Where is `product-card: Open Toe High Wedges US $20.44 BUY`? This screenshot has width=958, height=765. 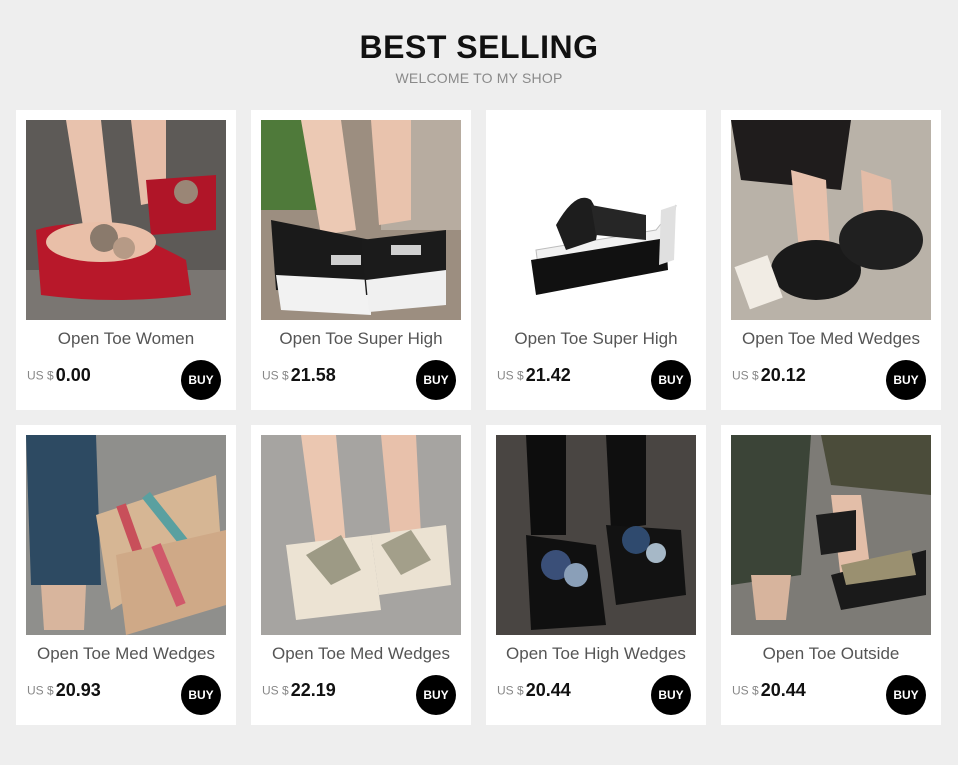
product-card: Open Toe High Wedges US $20.44 BUY is located at coordinates (596, 575).